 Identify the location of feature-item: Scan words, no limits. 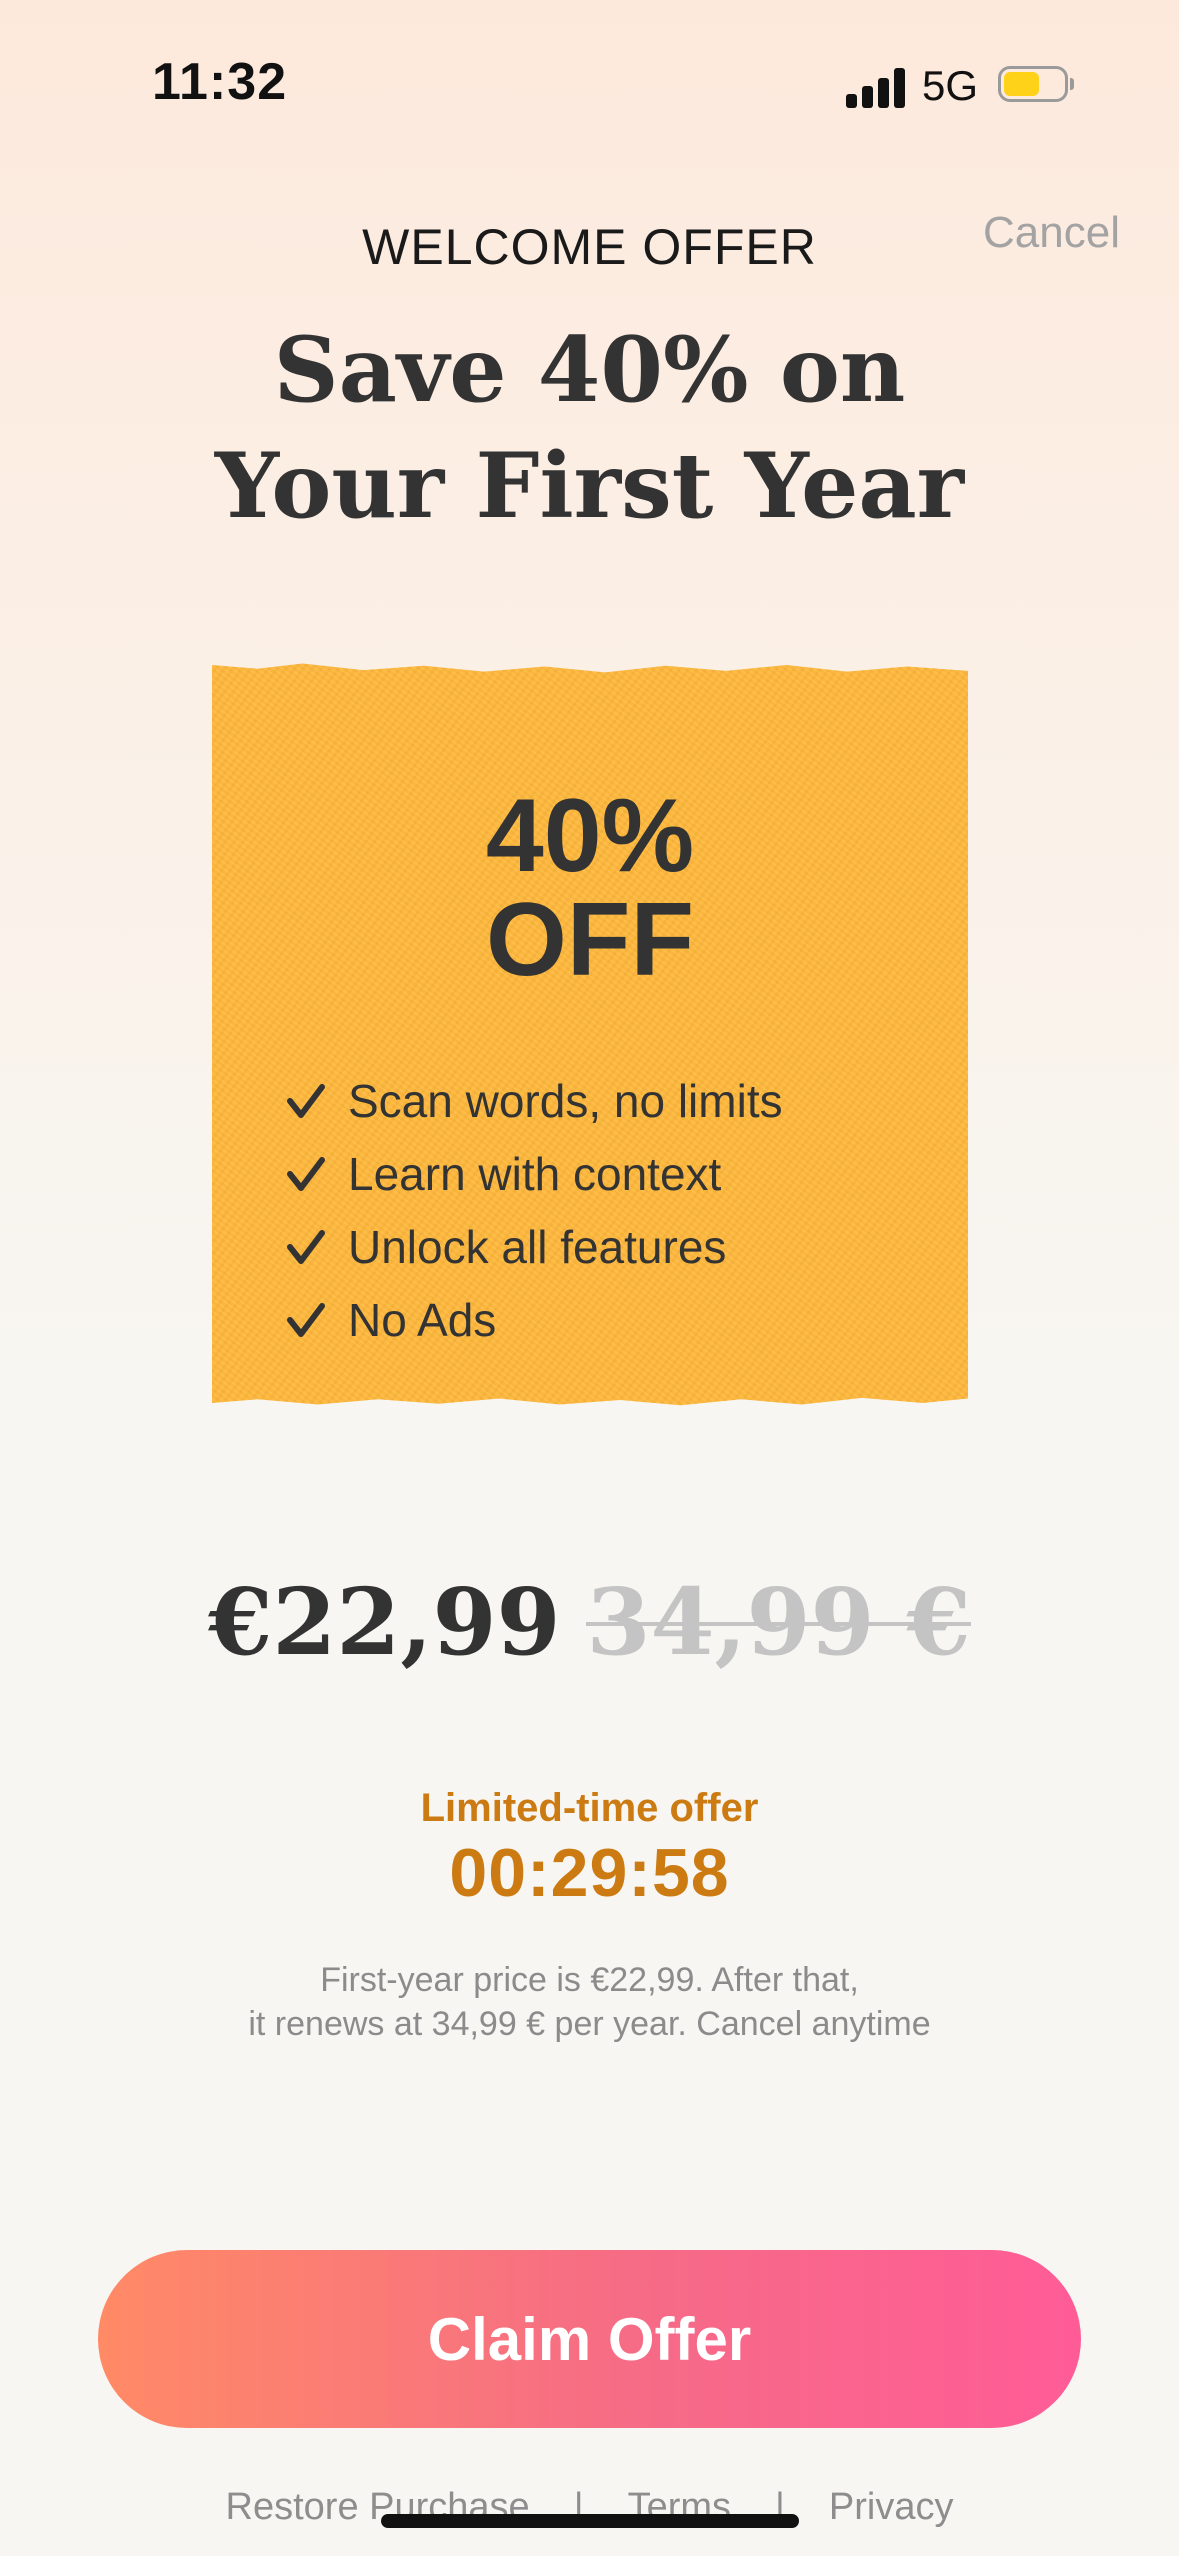
(533, 1100).